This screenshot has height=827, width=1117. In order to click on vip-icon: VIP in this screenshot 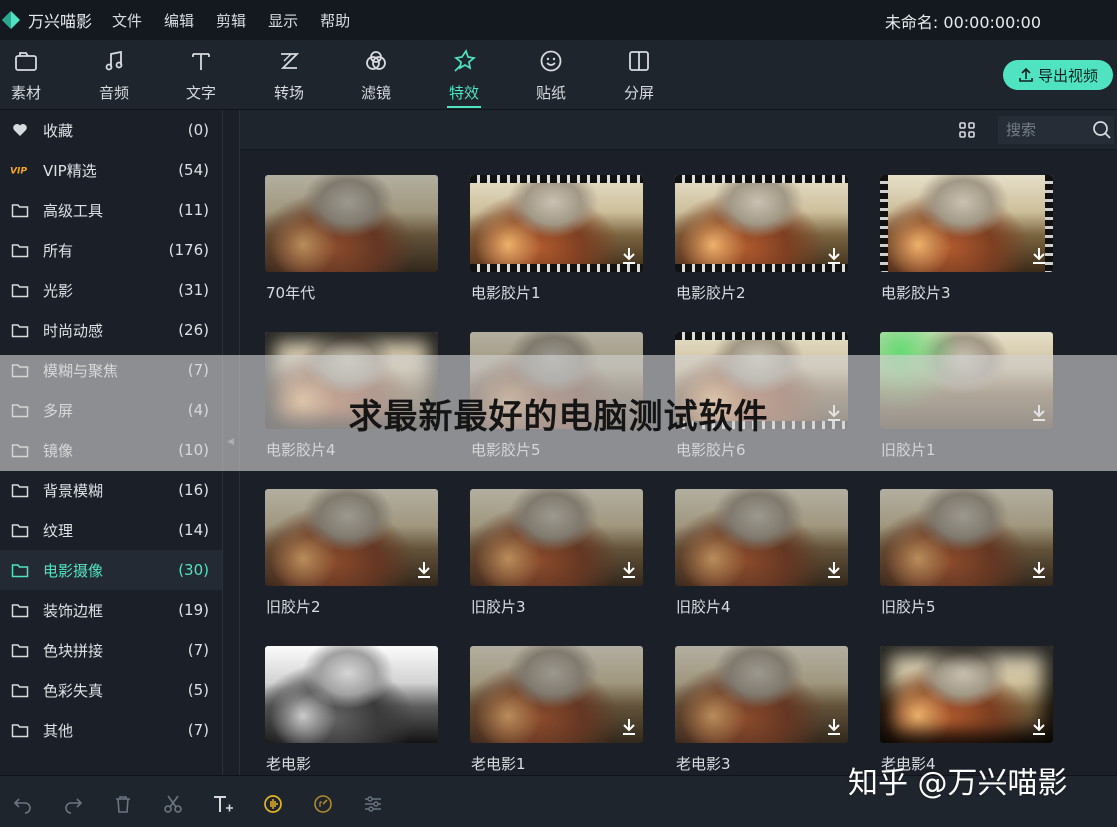, I will do `click(20, 170)`.